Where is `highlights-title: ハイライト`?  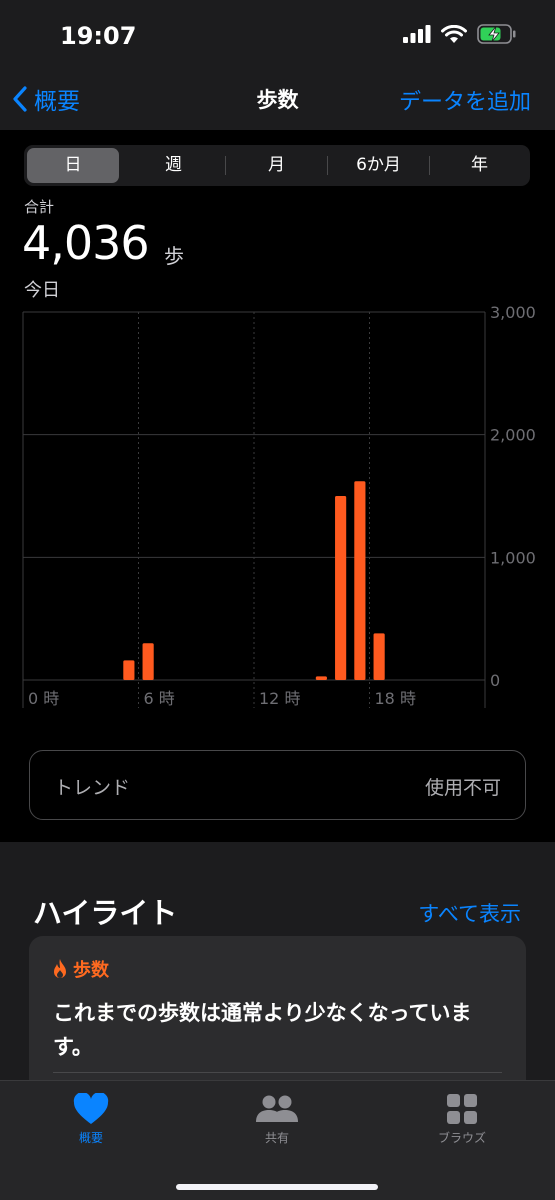
highlights-title: ハイライト is located at coordinates (105, 913).